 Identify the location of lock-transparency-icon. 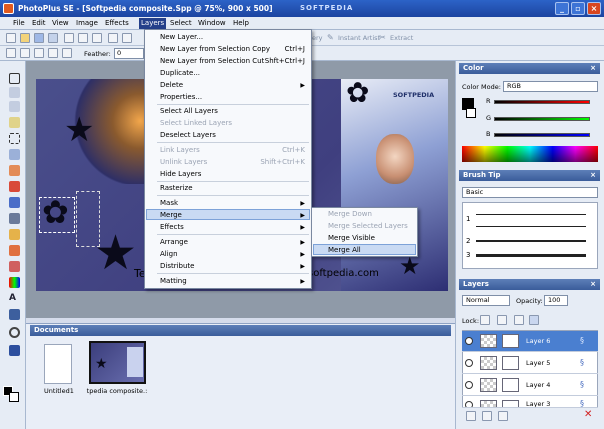
(485, 320).